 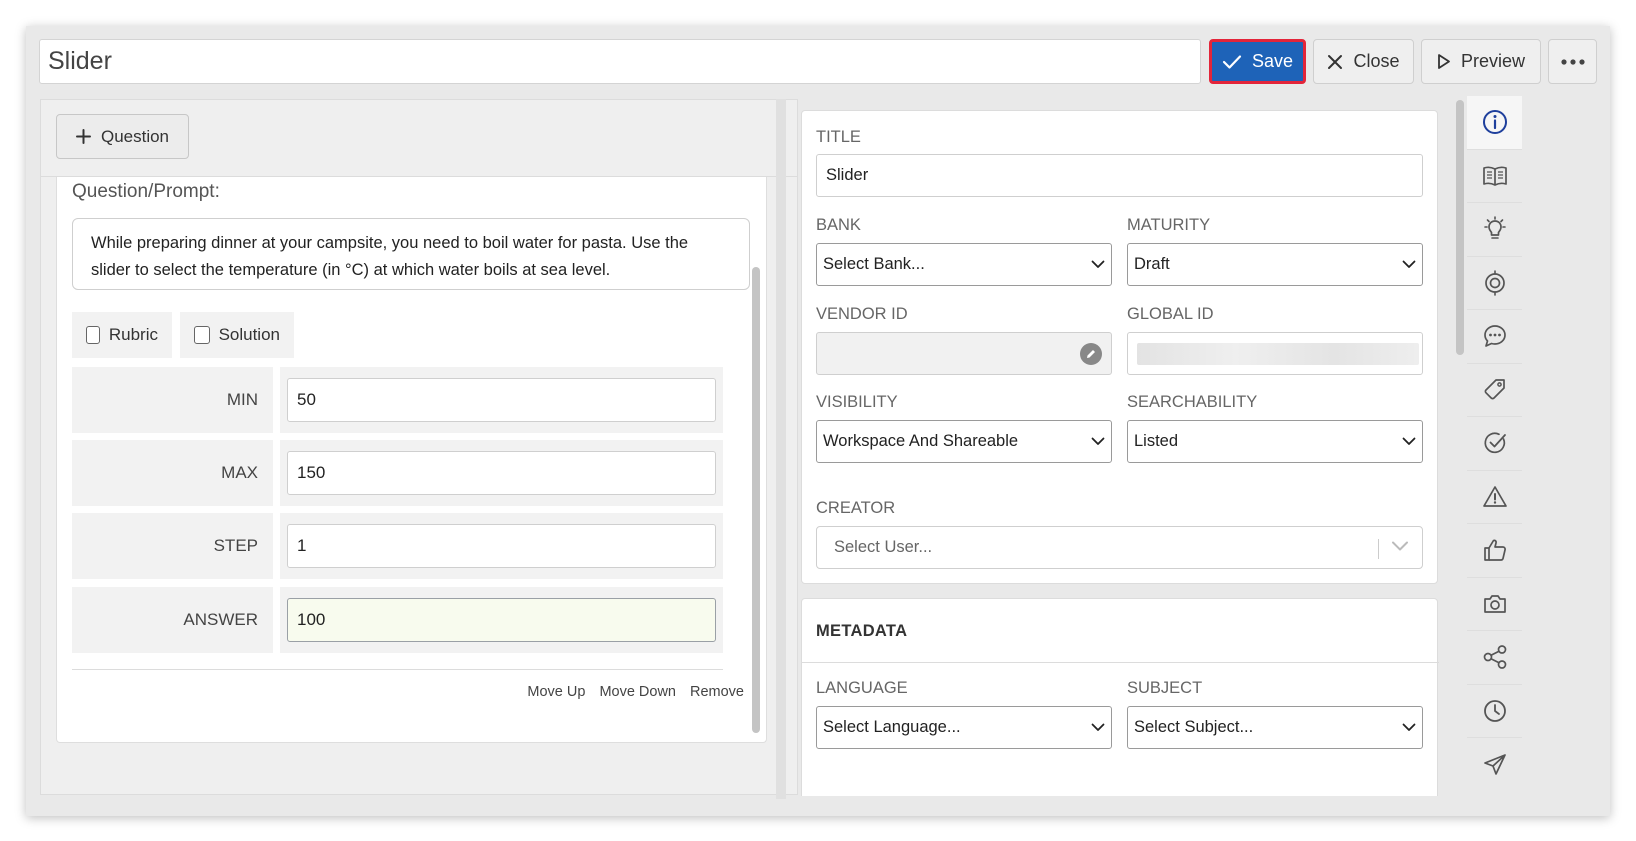 What do you see at coordinates (1481, 61) in the screenshot?
I see `preview-button: Preview` at bounding box center [1481, 61].